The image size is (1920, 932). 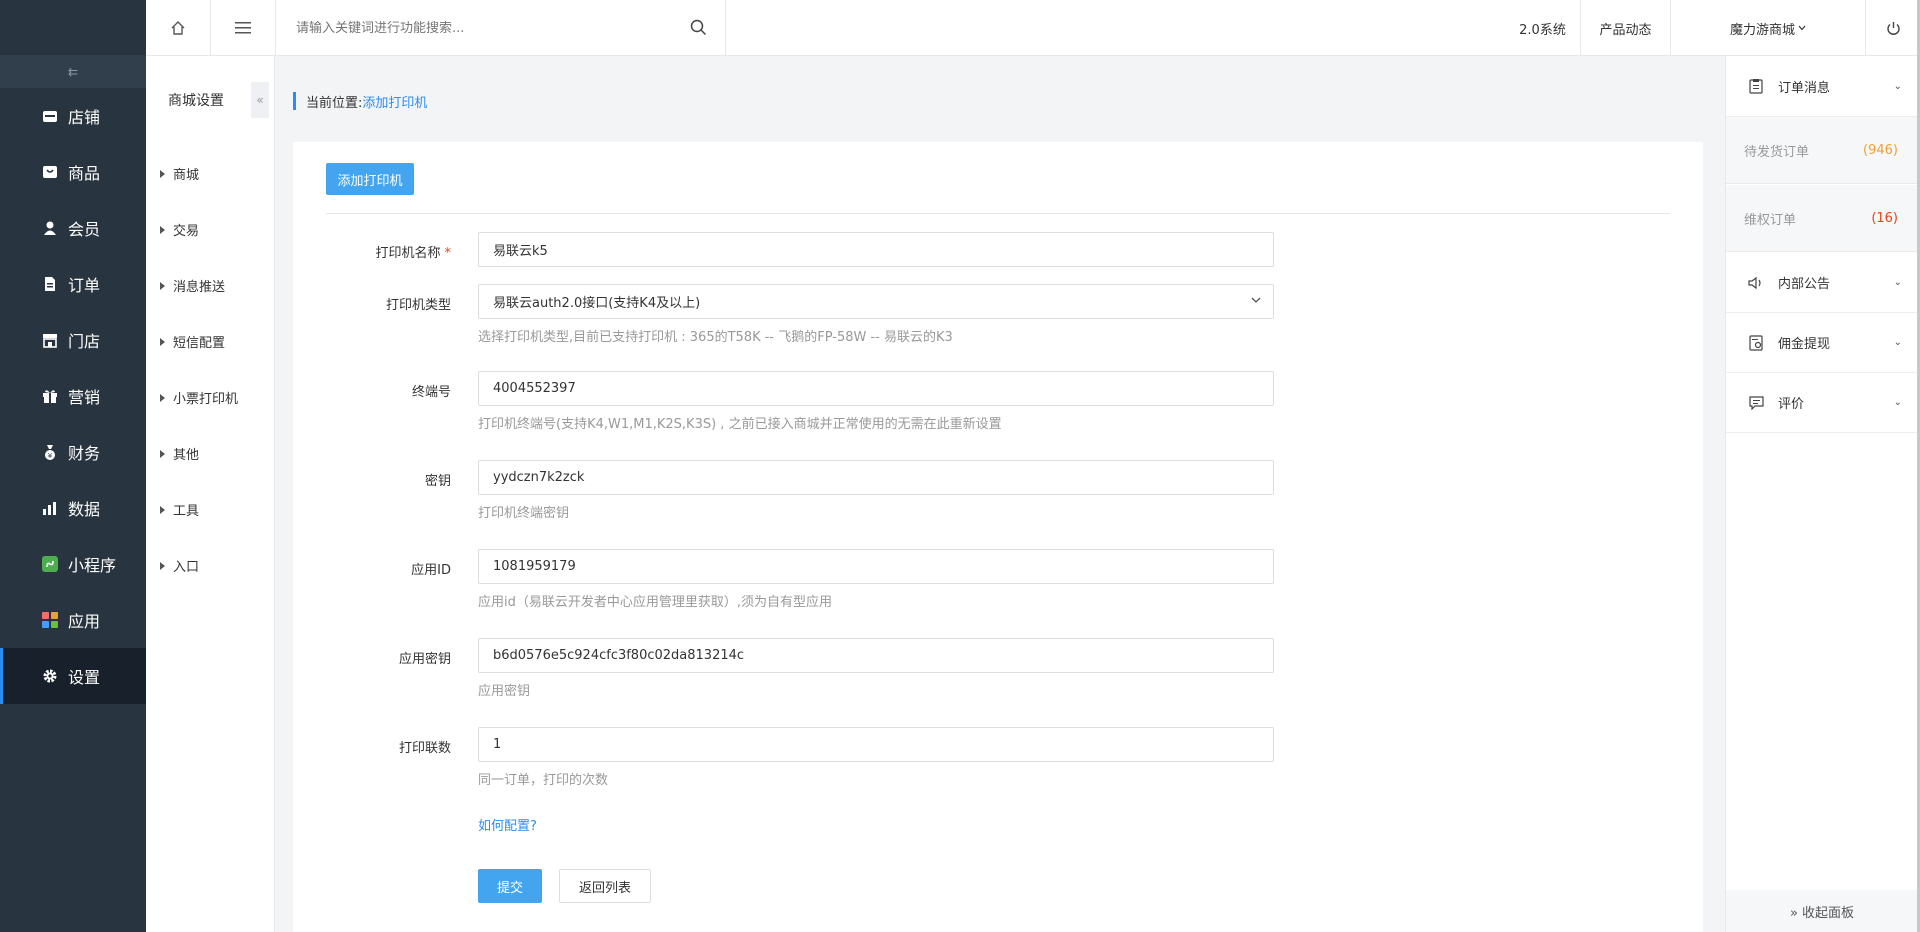 I want to click on app-secret-input: b6d0576e5c924cfc3f80c02da813214c, so click(x=876, y=655).